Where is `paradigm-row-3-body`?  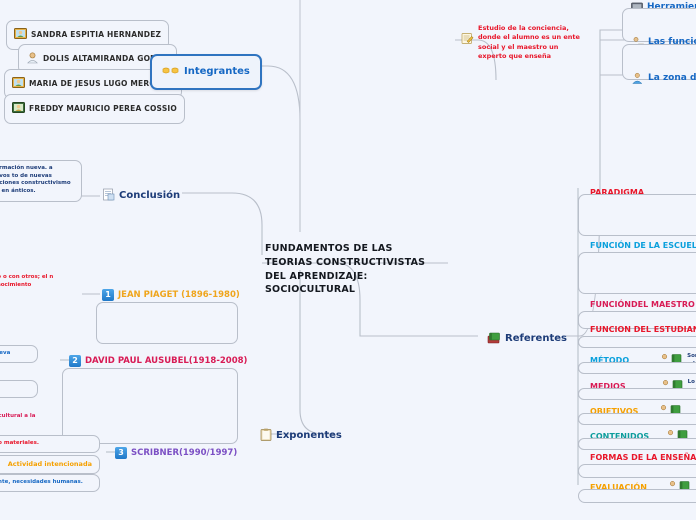 paradigm-row-3-body is located at coordinates (637, 342).